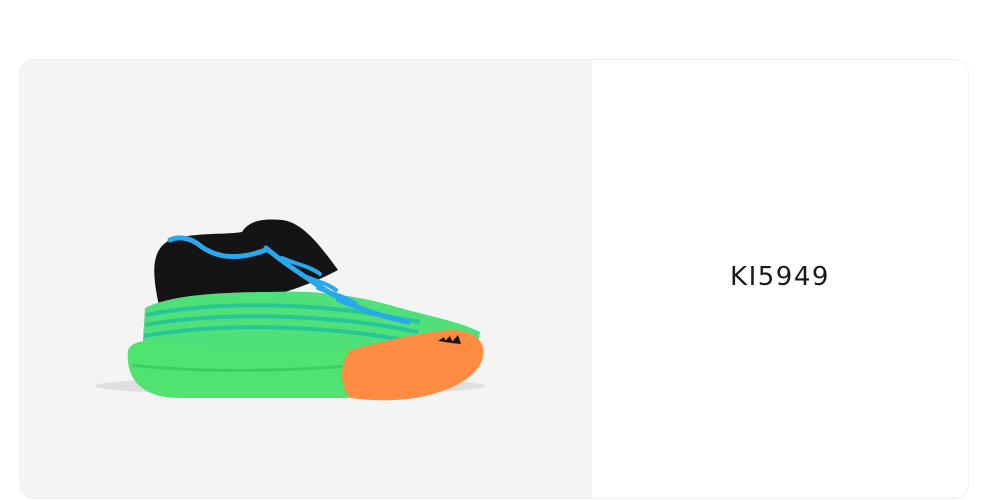 The width and height of the screenshot is (990, 500). Describe the element at coordinates (290, 310) in the screenshot. I see `shoe-icon` at that location.